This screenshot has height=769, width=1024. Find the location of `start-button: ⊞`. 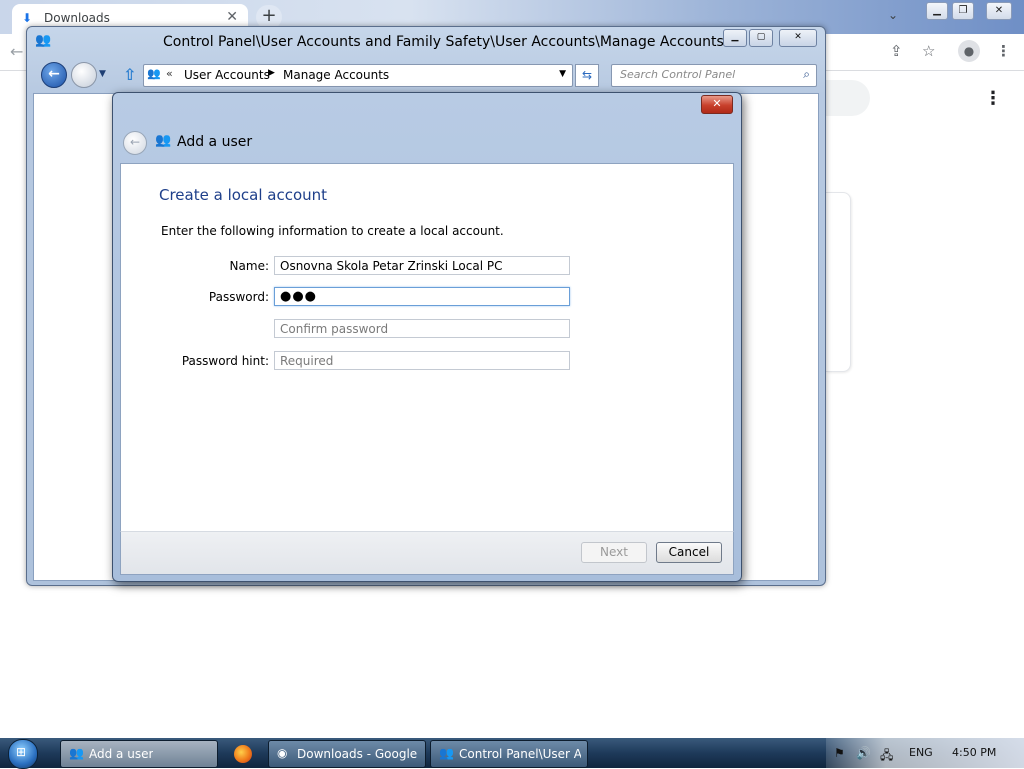

start-button: ⊞ is located at coordinates (23, 754).